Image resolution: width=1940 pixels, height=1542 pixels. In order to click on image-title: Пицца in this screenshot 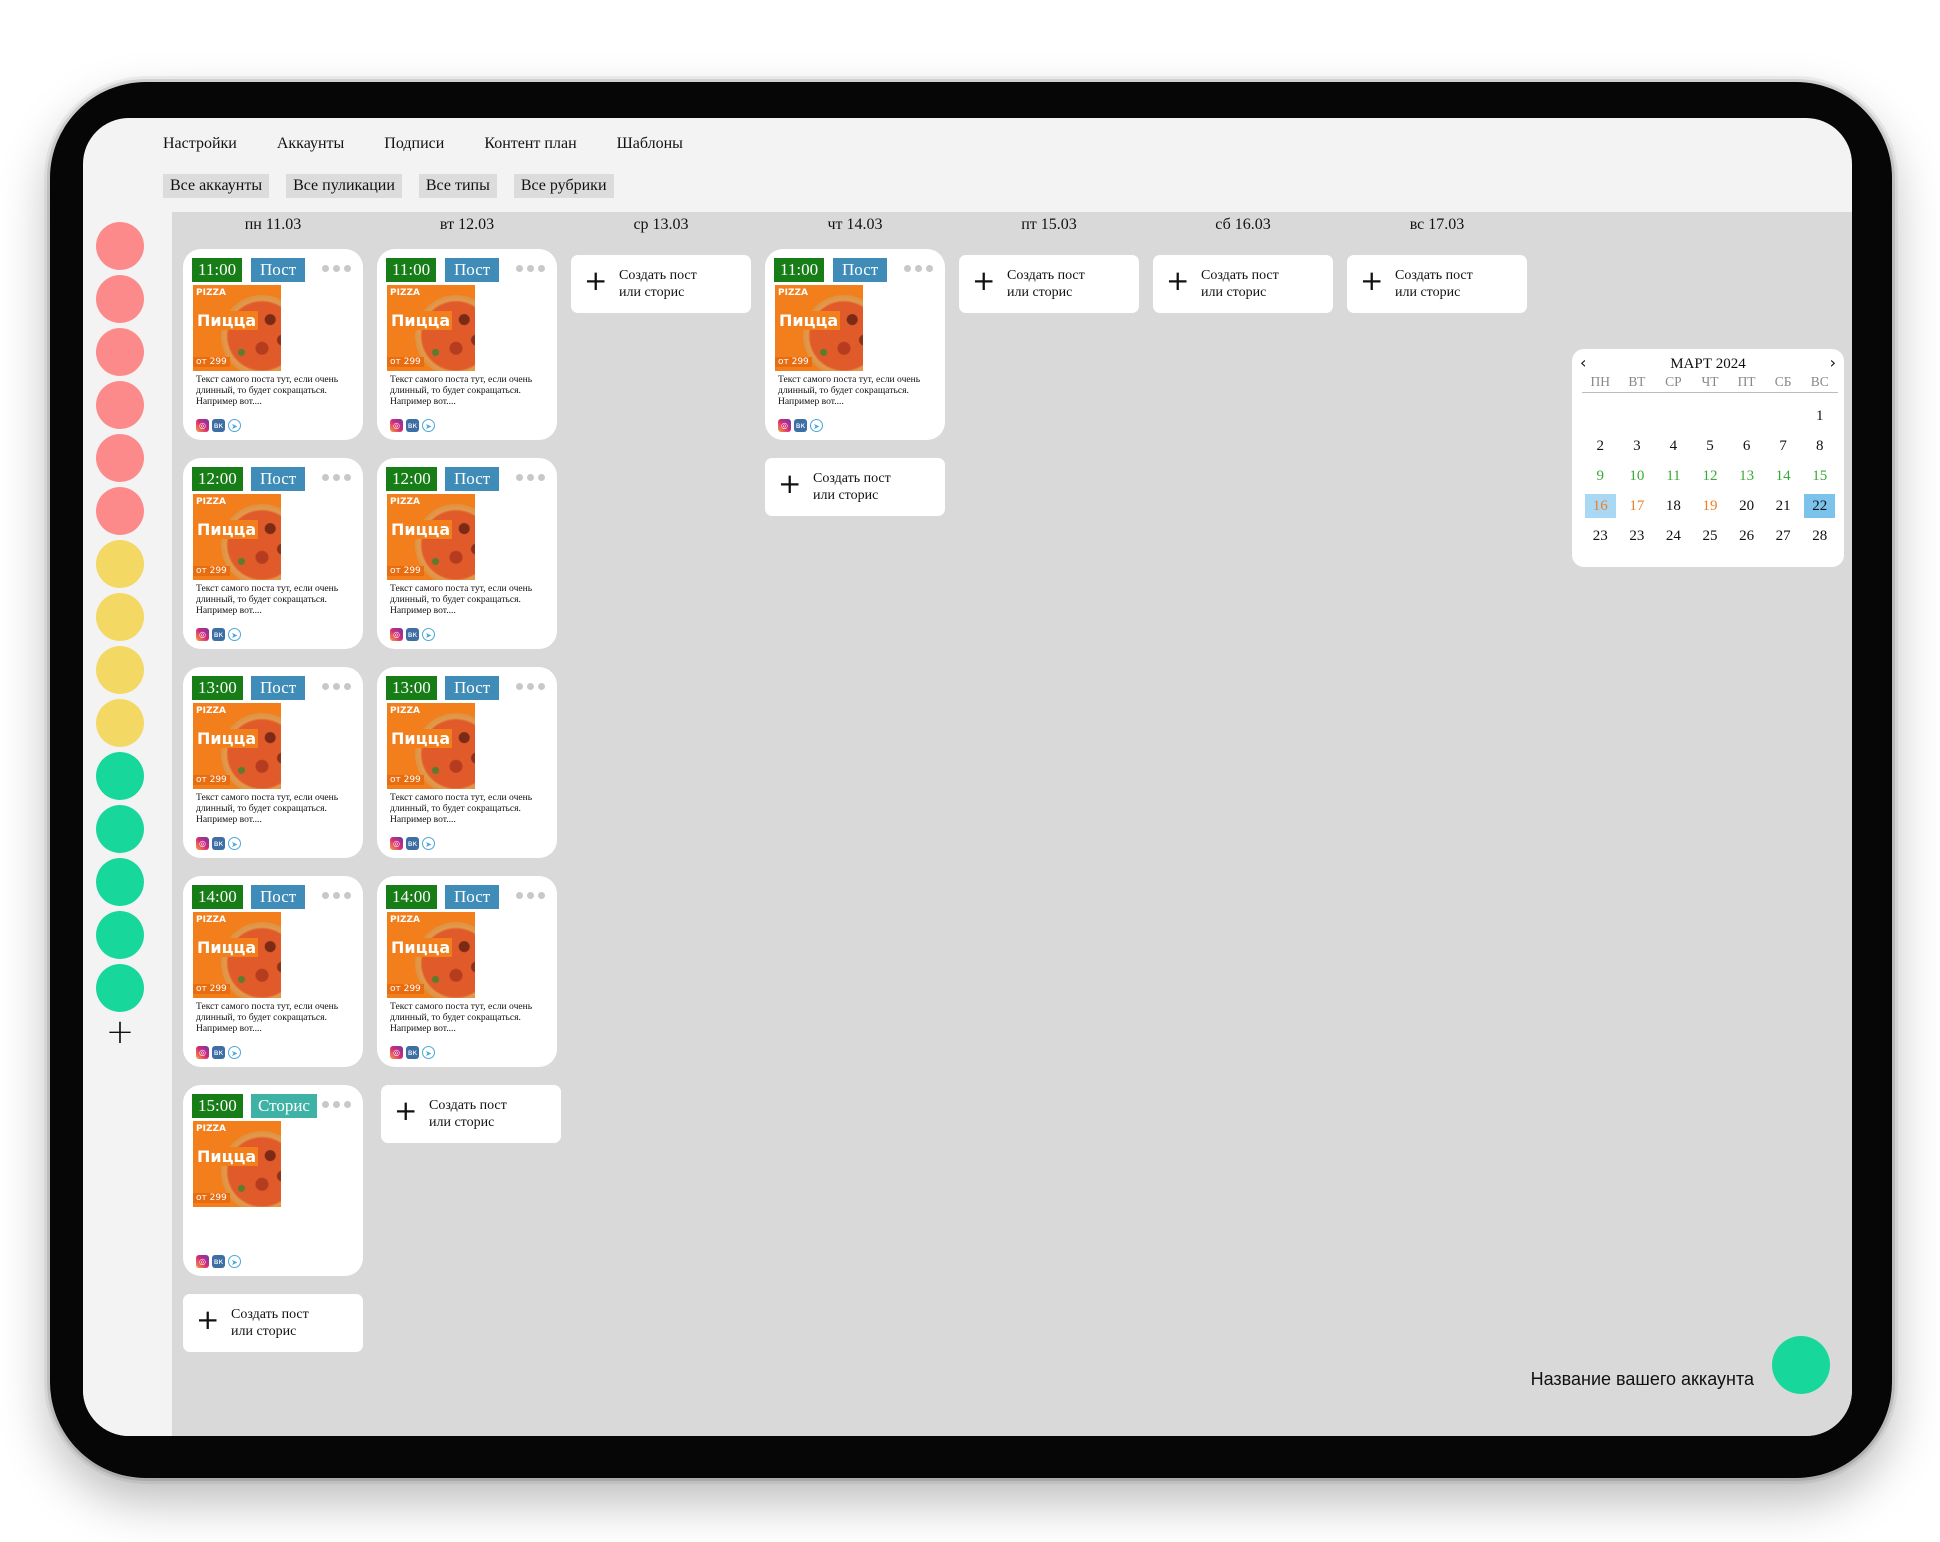, I will do `click(421, 738)`.